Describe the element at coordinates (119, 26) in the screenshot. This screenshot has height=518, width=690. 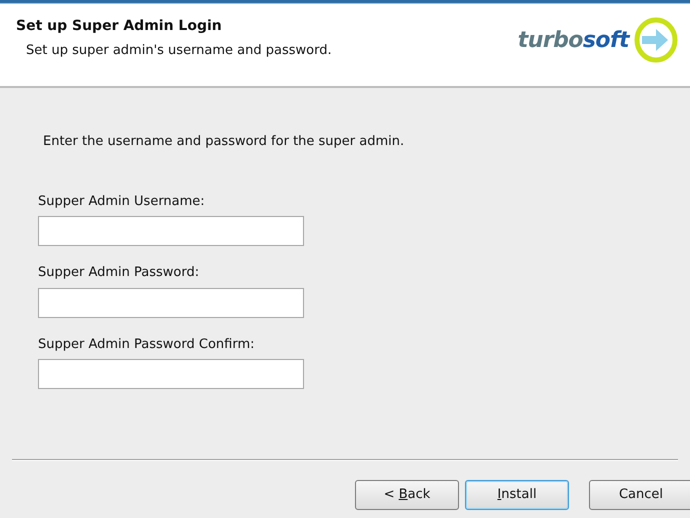
I see `page-title: Set up Super Admin Login` at that location.